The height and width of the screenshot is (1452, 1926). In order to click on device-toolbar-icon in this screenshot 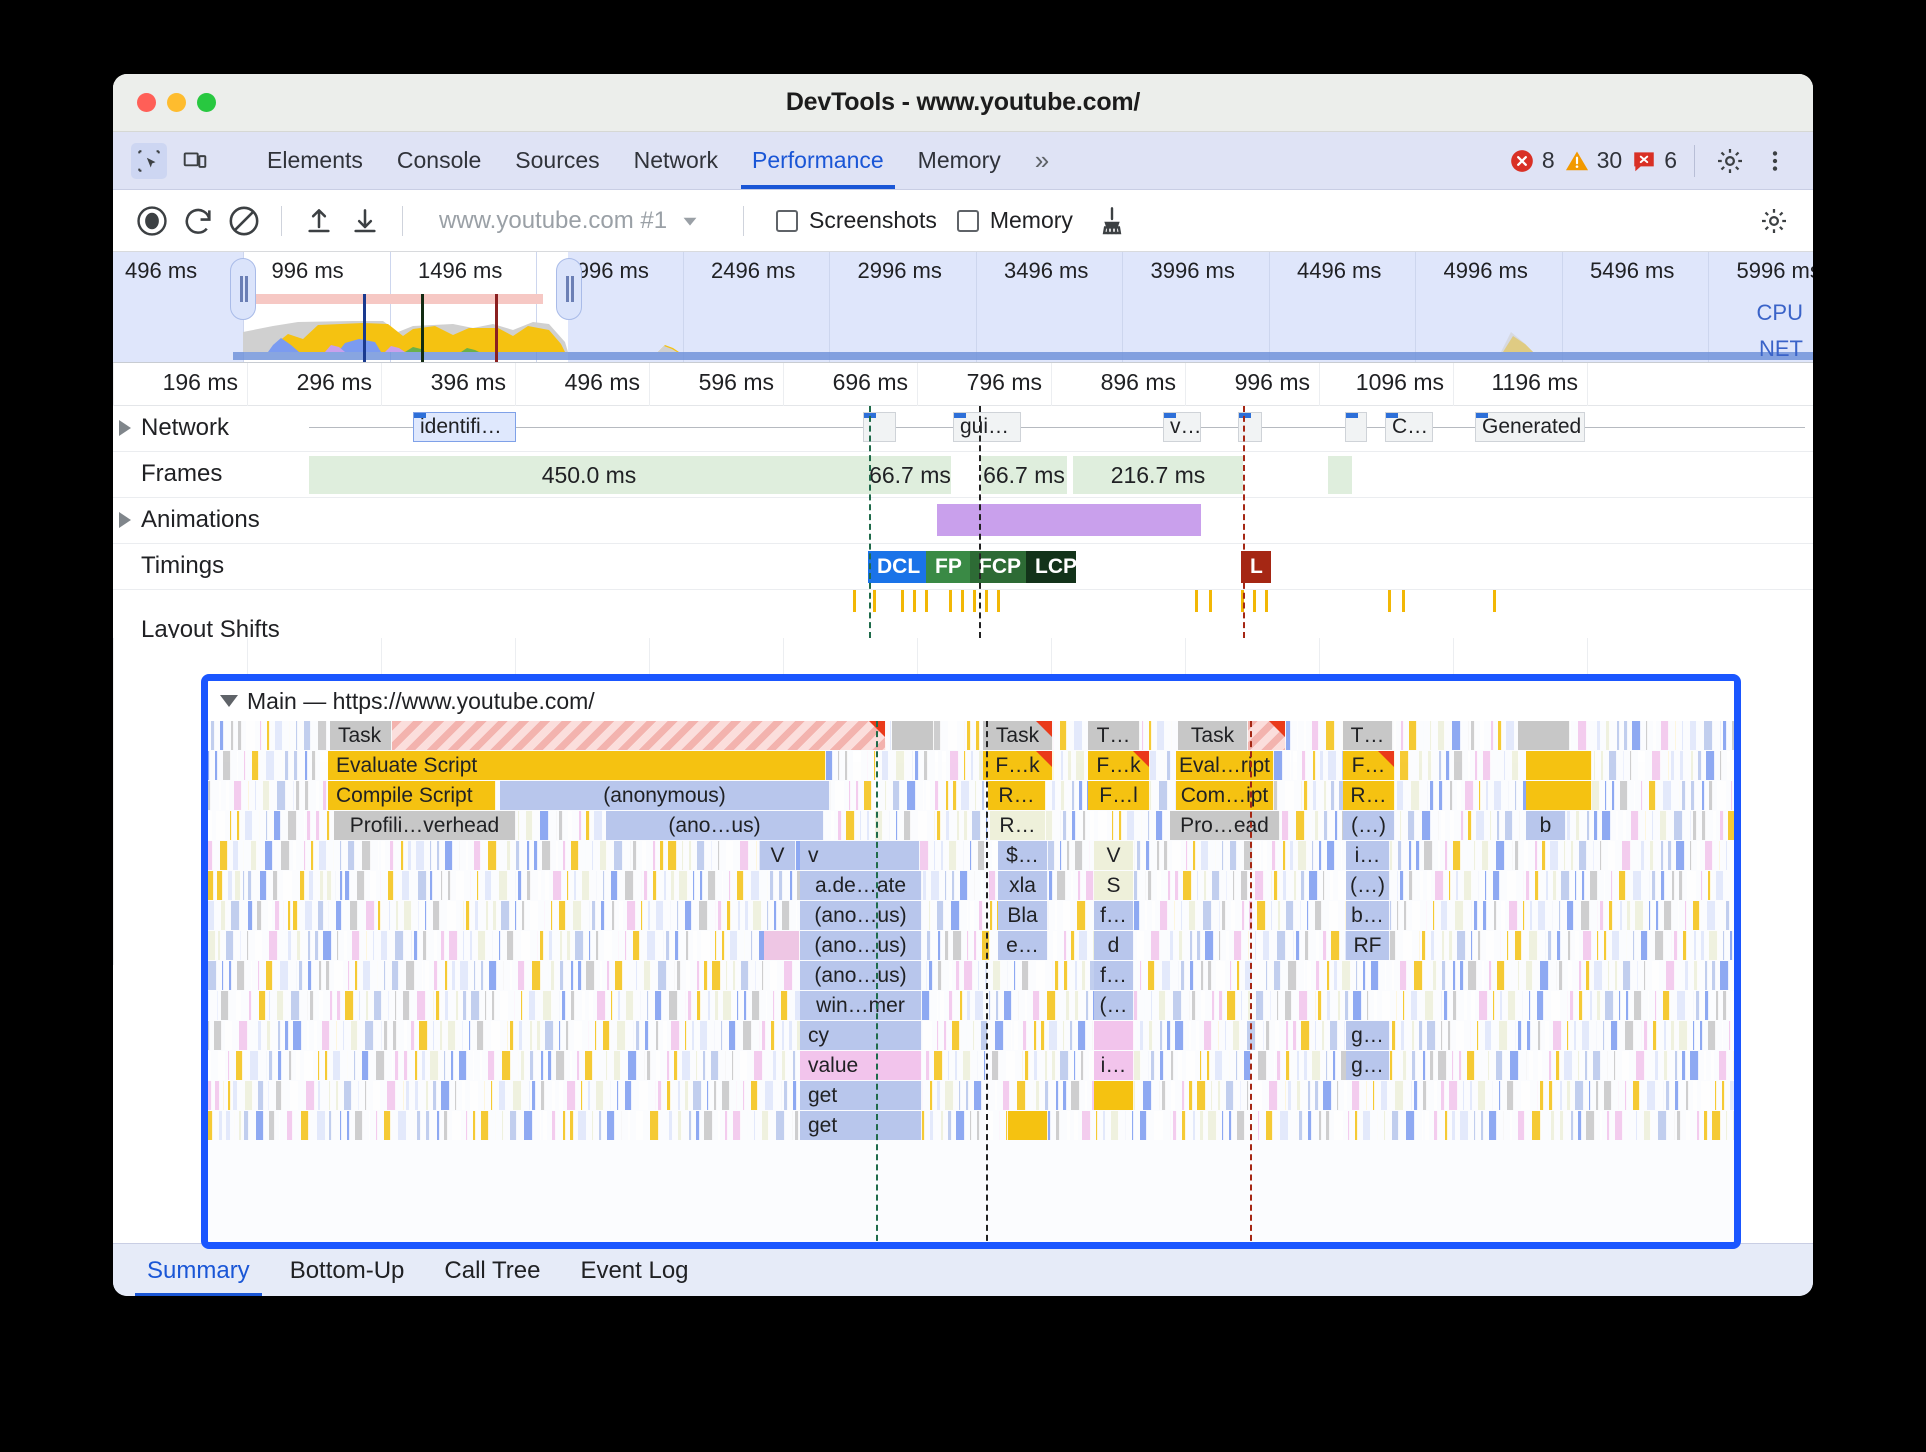, I will do `click(195, 161)`.